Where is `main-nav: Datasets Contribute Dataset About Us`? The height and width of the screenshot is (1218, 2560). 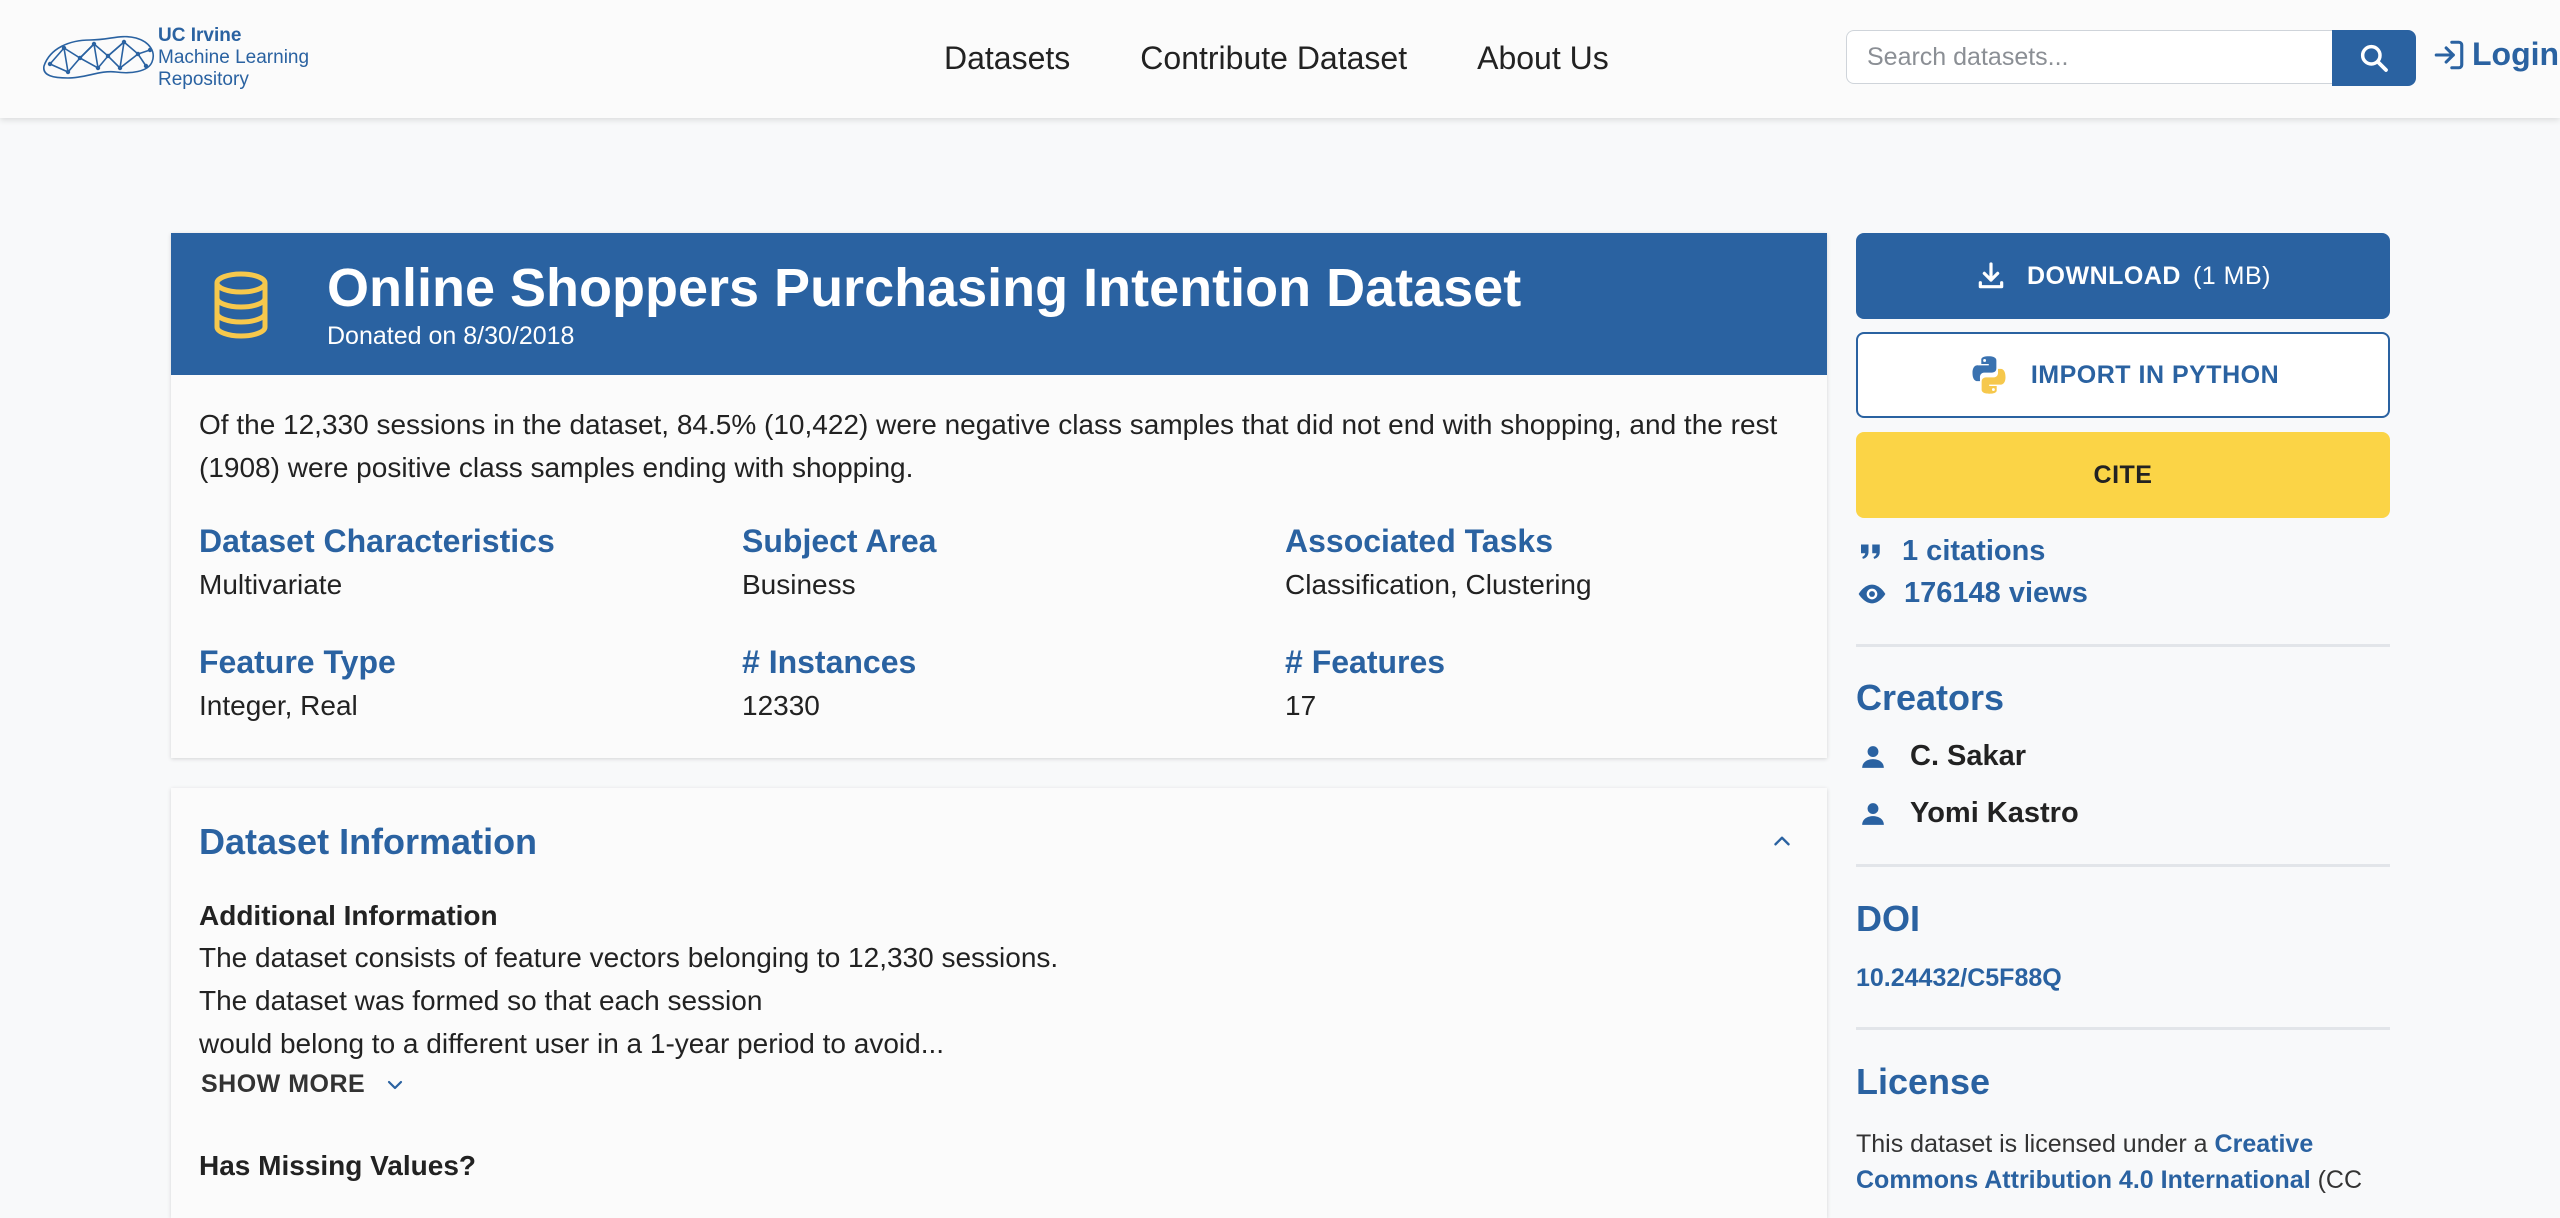
main-nav: Datasets Contribute Dataset About Us is located at coordinates (1276, 58).